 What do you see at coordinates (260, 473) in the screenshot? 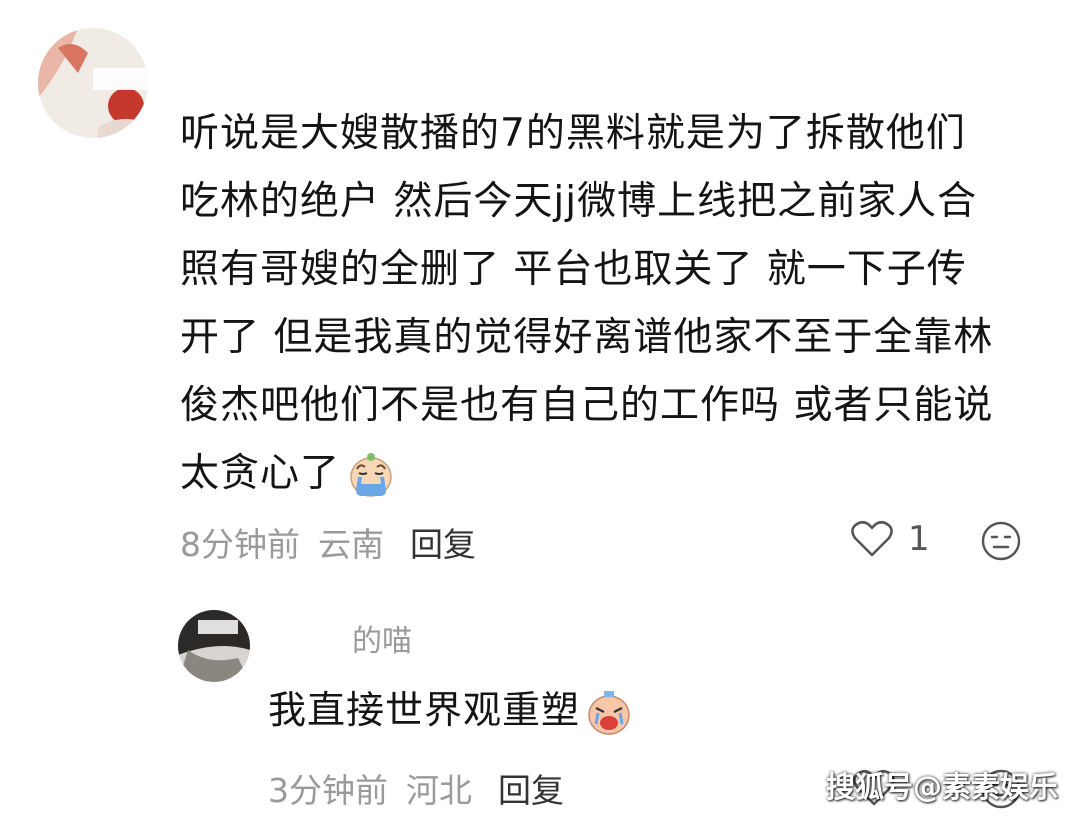
I see `comment-line: 太贪心了` at bounding box center [260, 473].